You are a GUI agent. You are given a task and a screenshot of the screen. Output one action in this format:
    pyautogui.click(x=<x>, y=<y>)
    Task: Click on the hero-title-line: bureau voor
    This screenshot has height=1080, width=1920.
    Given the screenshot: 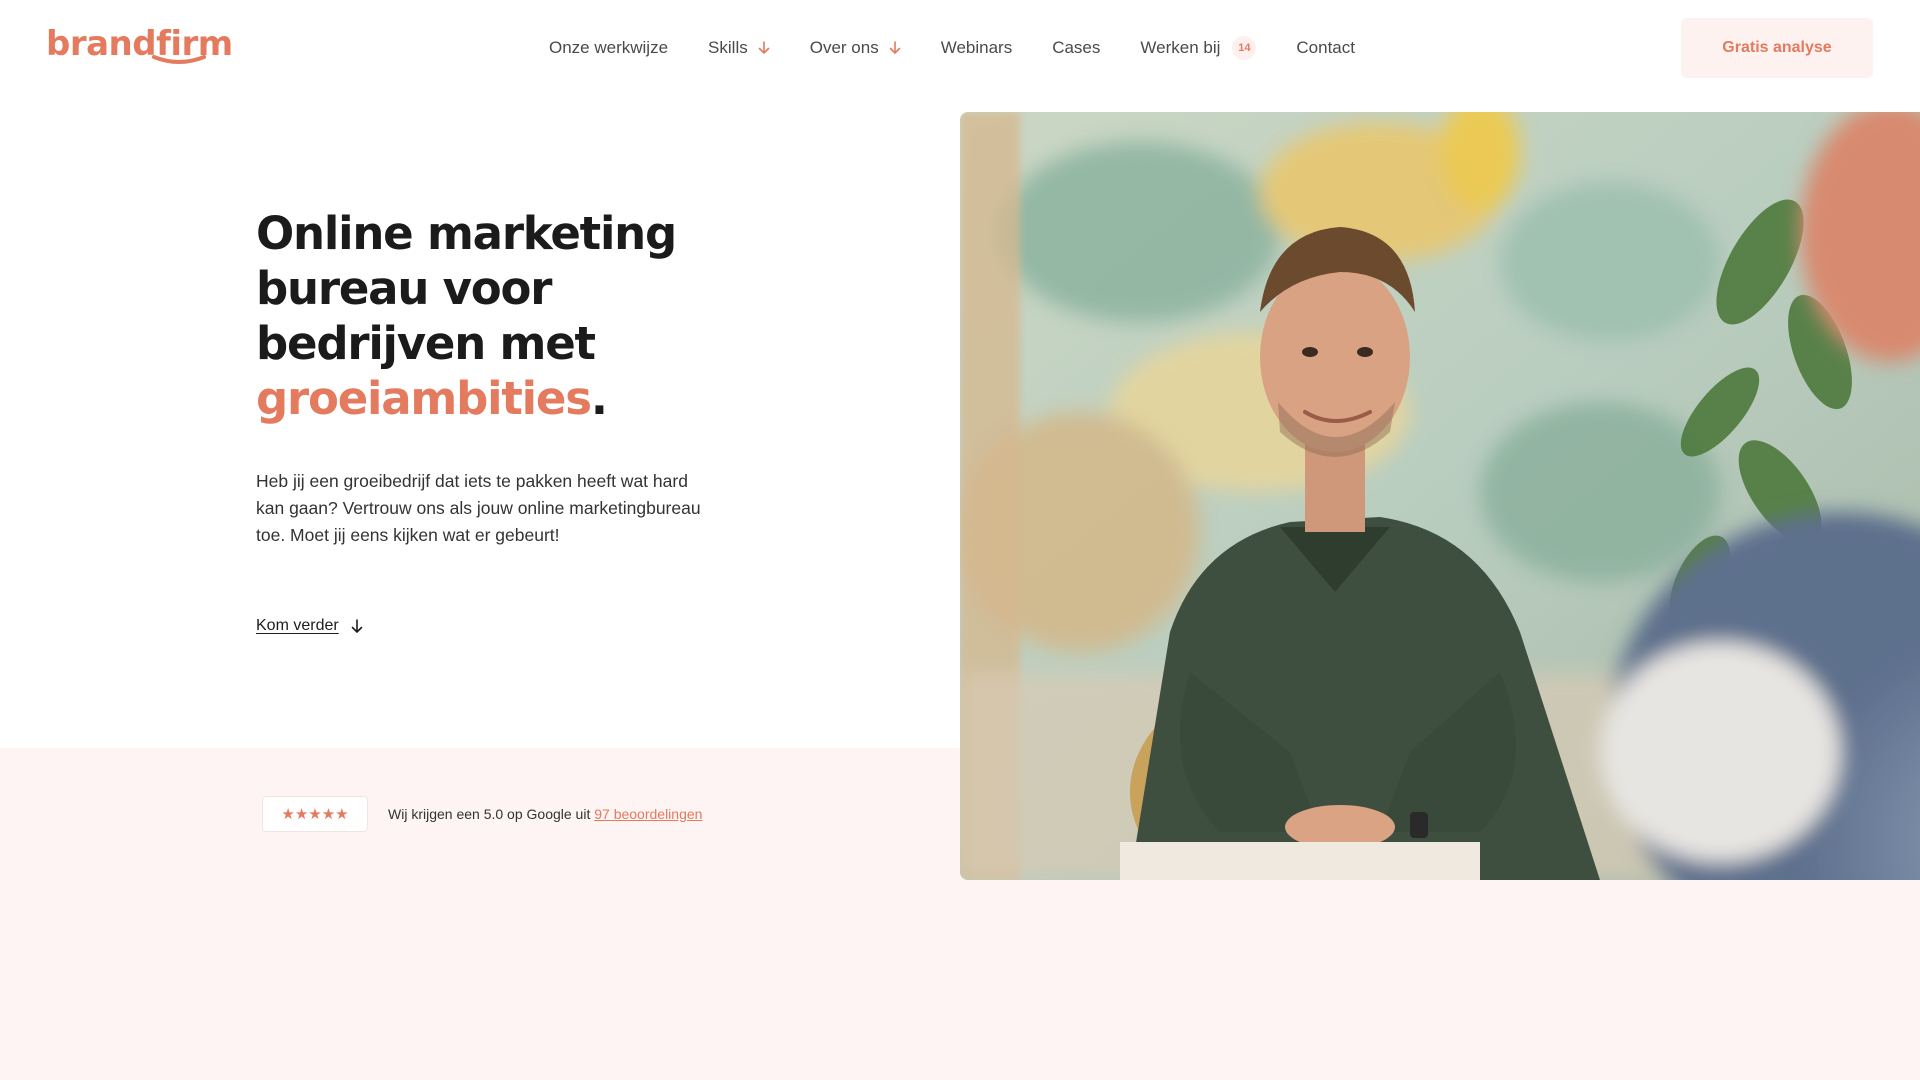 What is the action you would take?
    pyautogui.click(x=404, y=288)
    